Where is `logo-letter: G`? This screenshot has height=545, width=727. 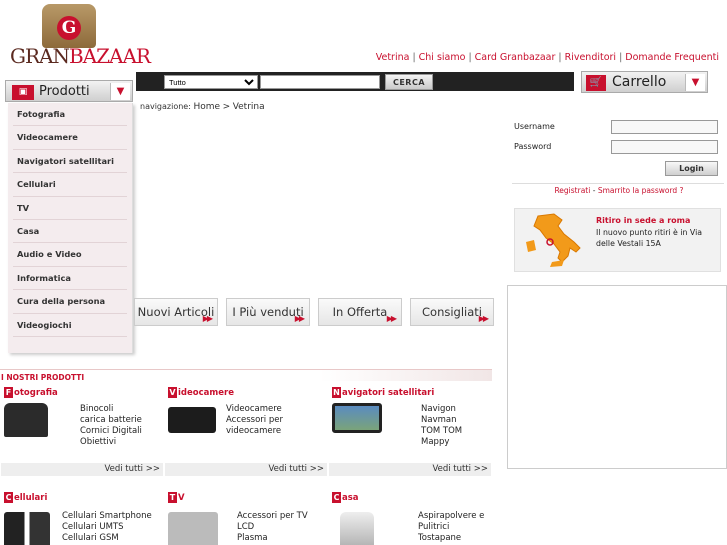 logo-letter: G is located at coordinates (69, 28).